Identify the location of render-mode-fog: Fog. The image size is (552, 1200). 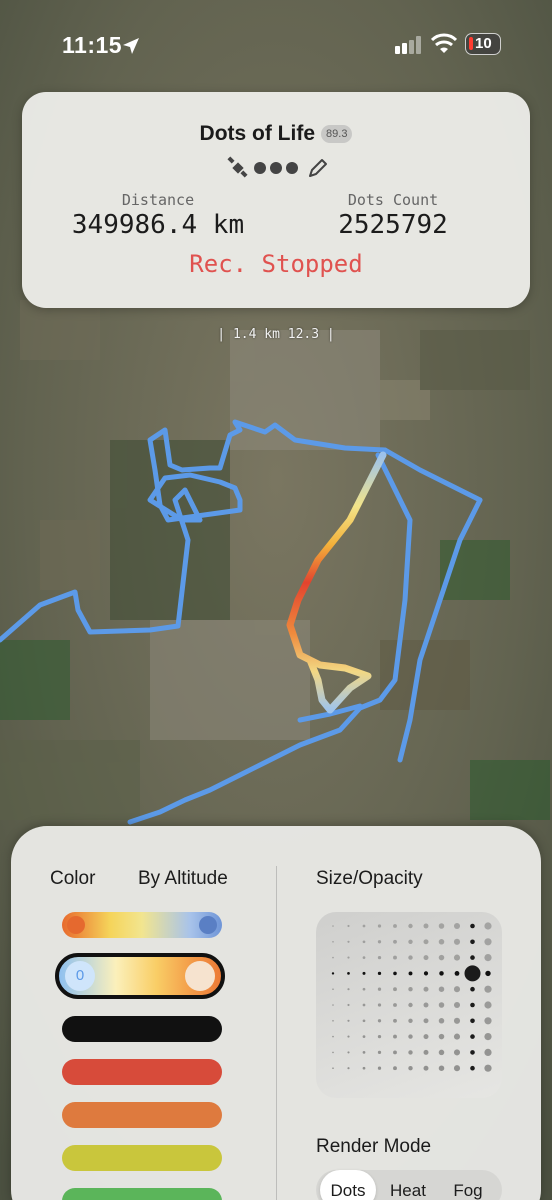
(468, 1185).